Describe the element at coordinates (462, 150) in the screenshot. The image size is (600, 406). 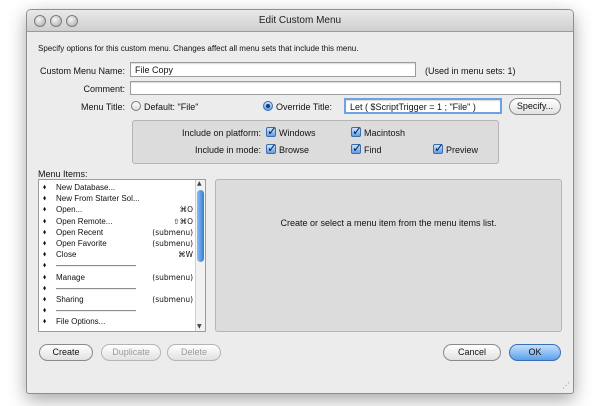
I see `preview-label: Preview` at that location.